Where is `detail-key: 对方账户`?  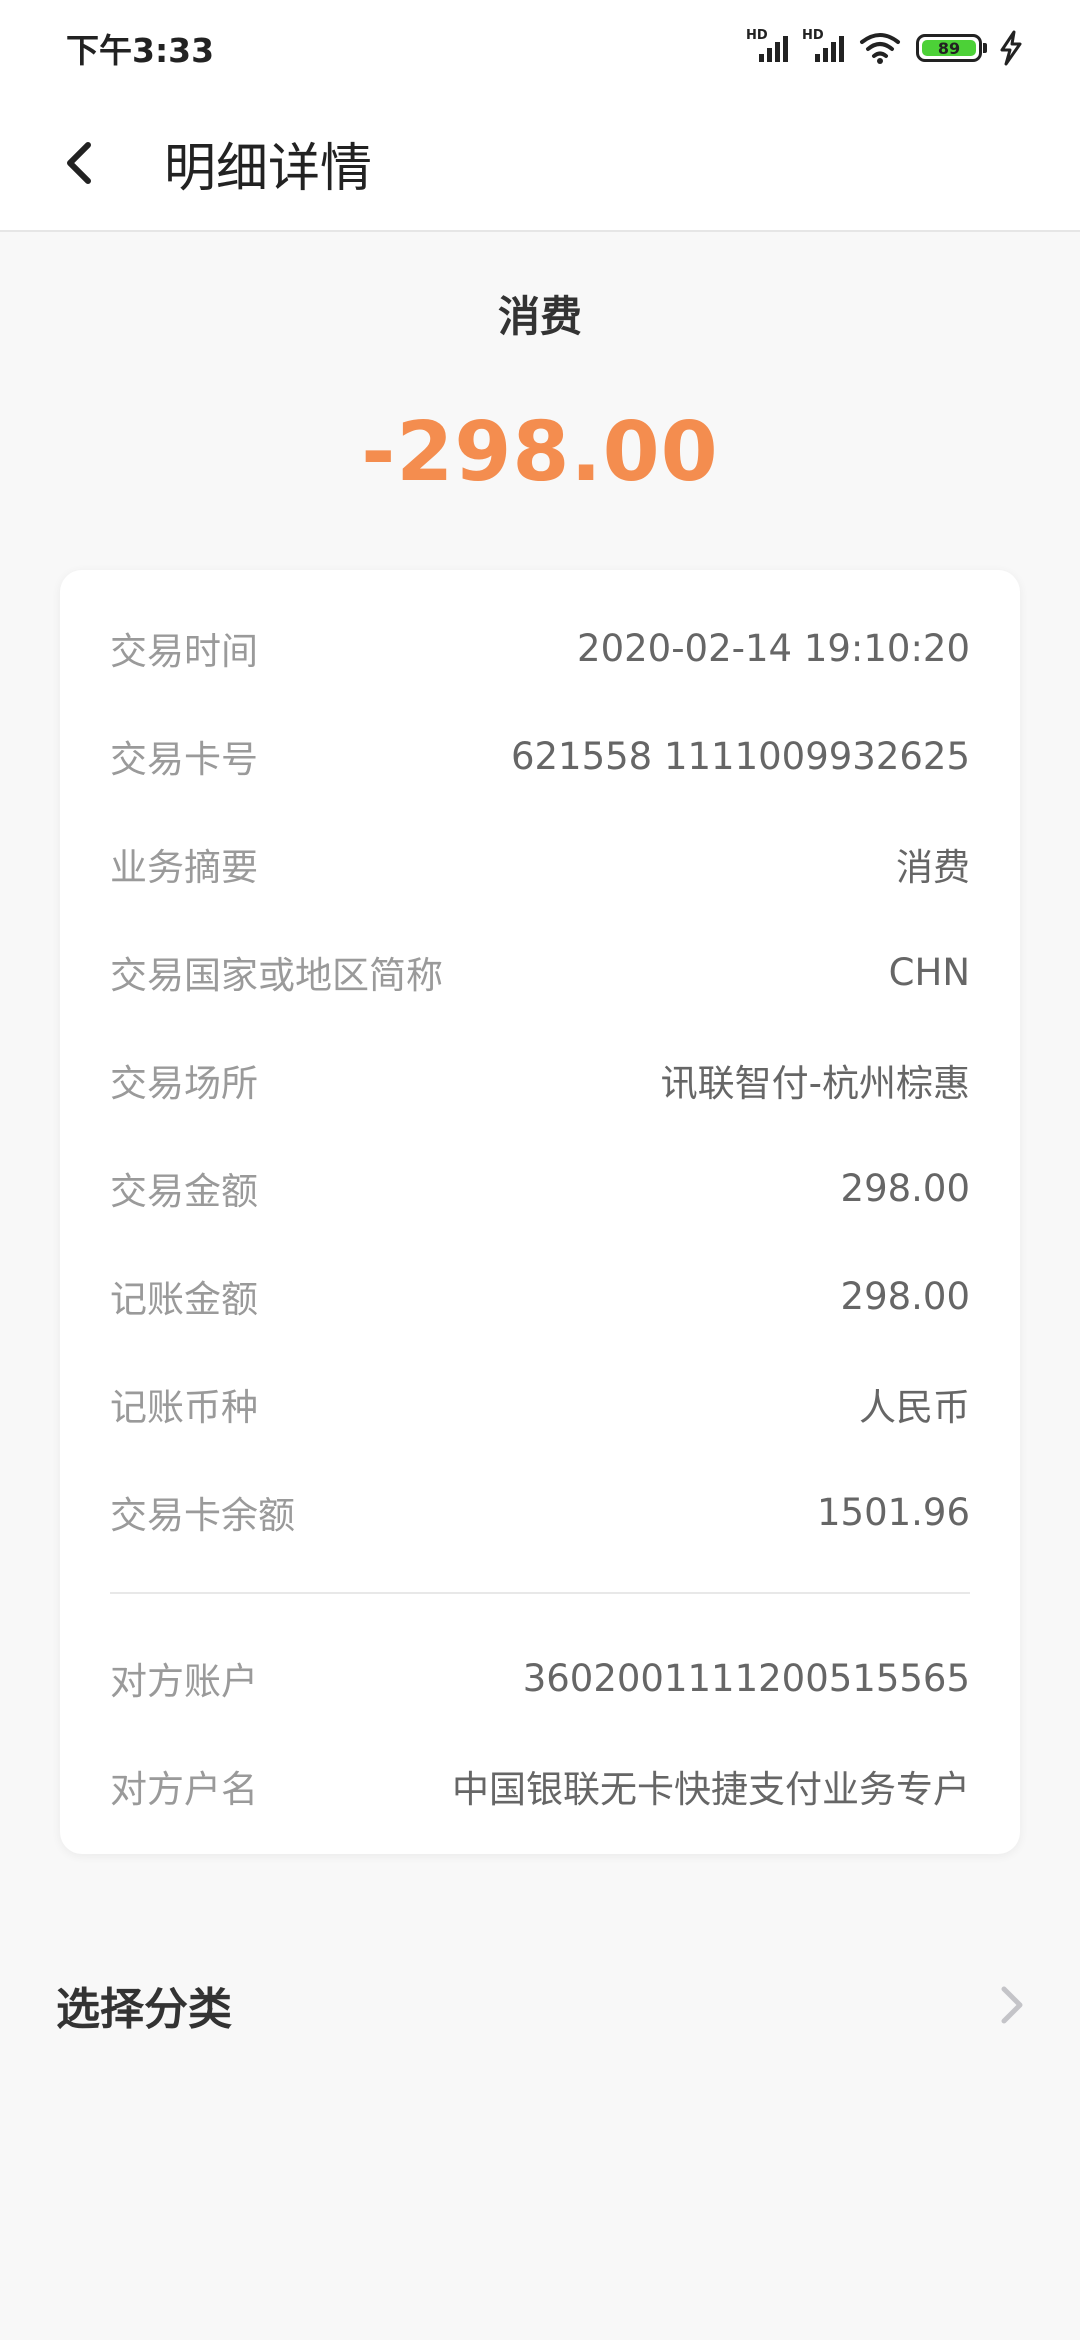 detail-key: 对方账户 is located at coordinates (184, 1681).